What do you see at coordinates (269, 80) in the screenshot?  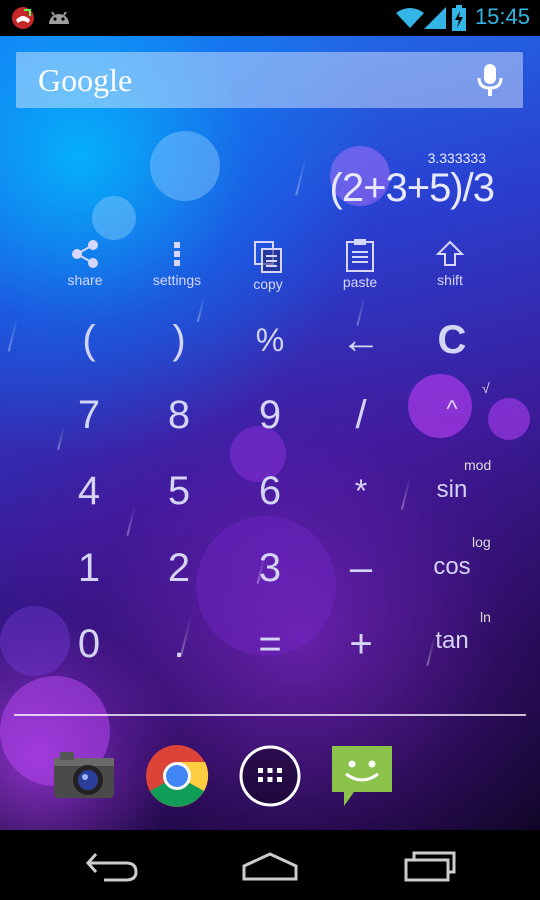 I see `google-search-bar: Google` at bounding box center [269, 80].